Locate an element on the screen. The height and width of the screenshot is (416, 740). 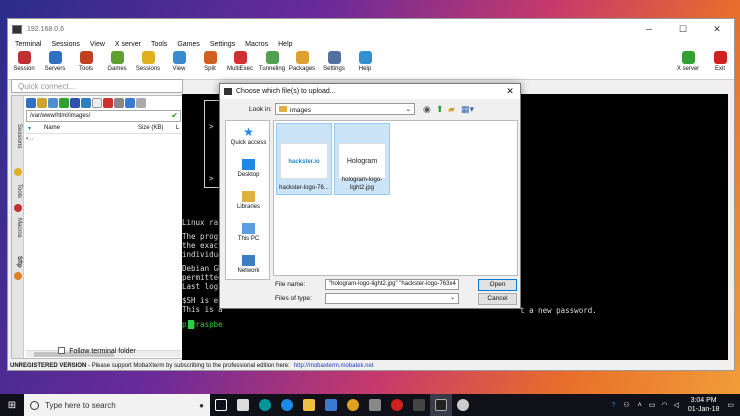
help-icon: ? is located at coordinates (613, 405).